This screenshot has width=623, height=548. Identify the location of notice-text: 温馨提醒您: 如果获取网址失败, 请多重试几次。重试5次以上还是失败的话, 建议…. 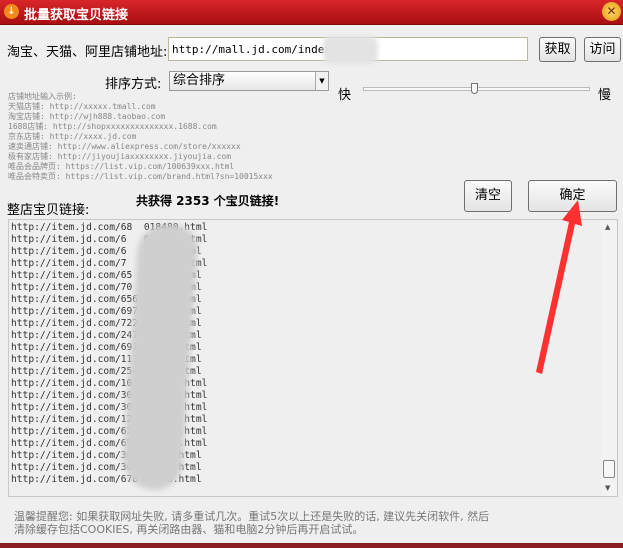
(252, 523).